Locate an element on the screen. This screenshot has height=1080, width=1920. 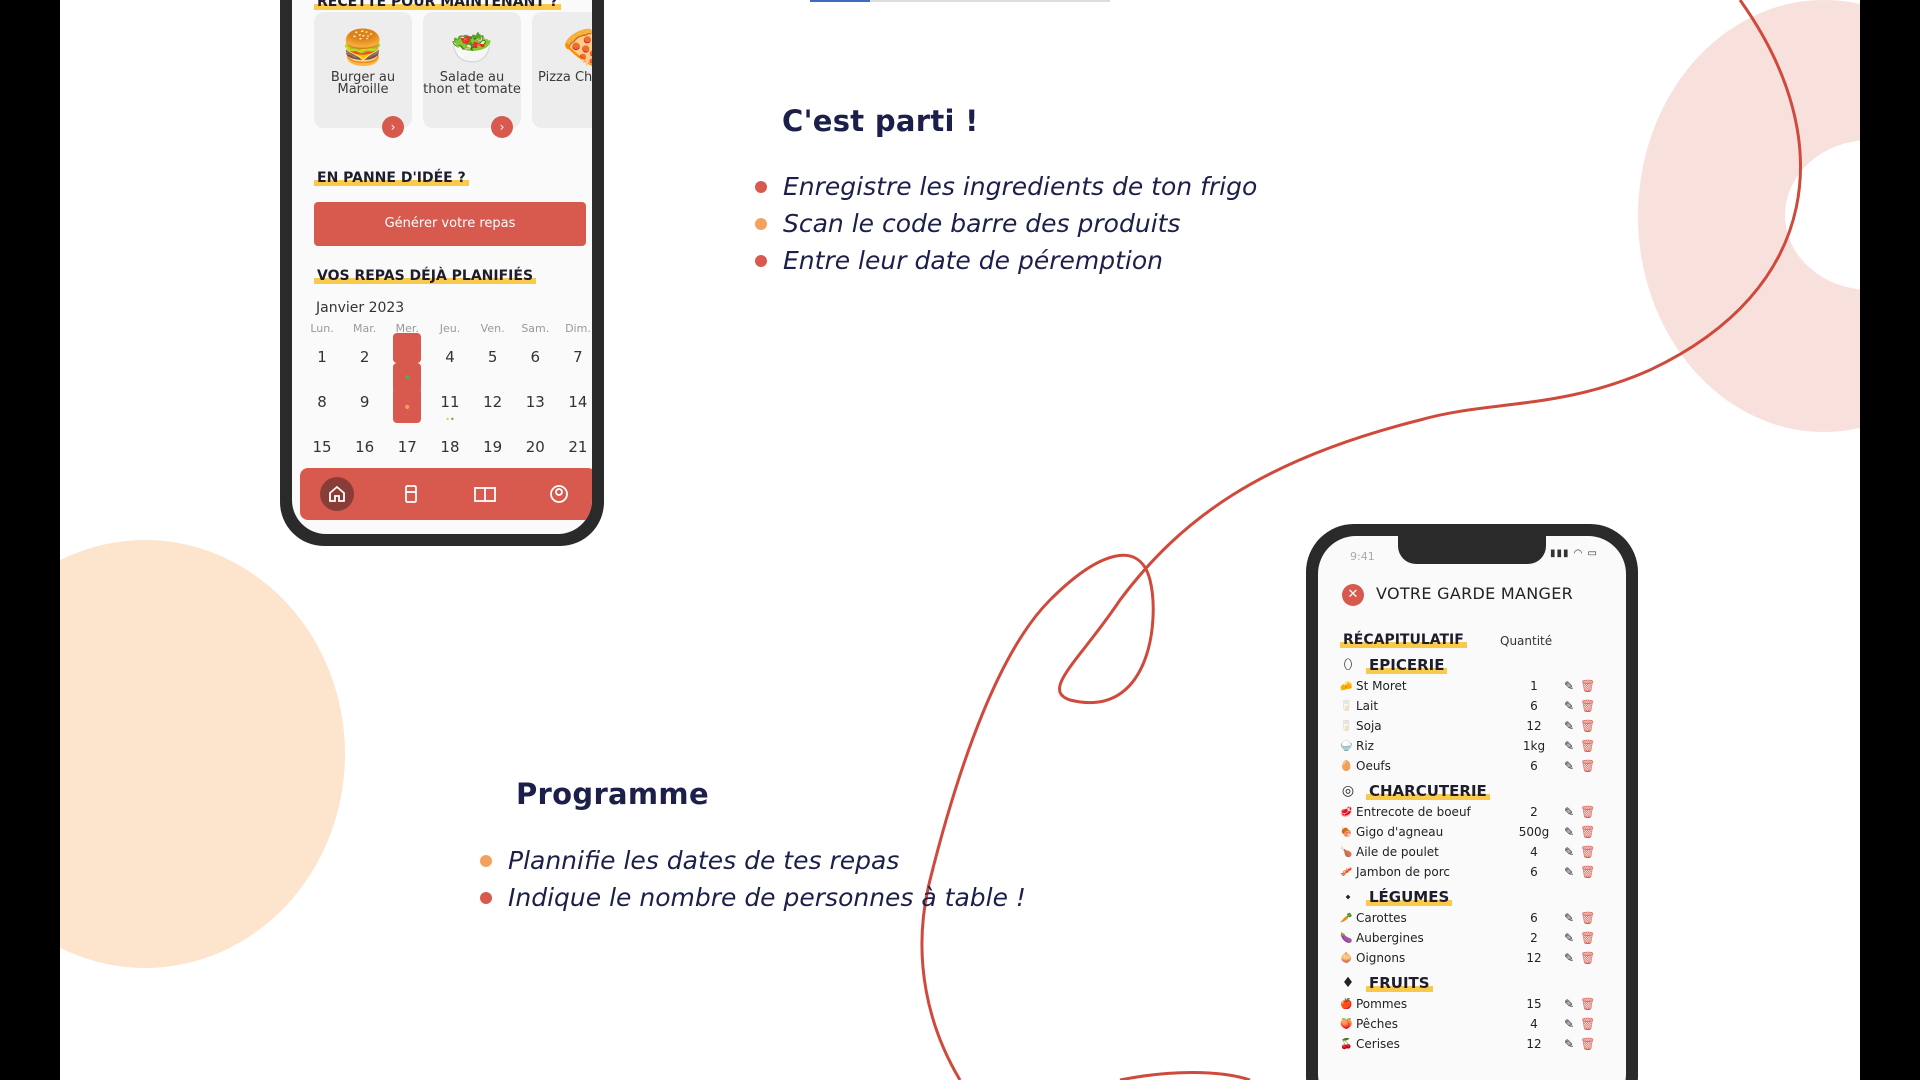
calendar-day: 8 is located at coordinates (322, 402).